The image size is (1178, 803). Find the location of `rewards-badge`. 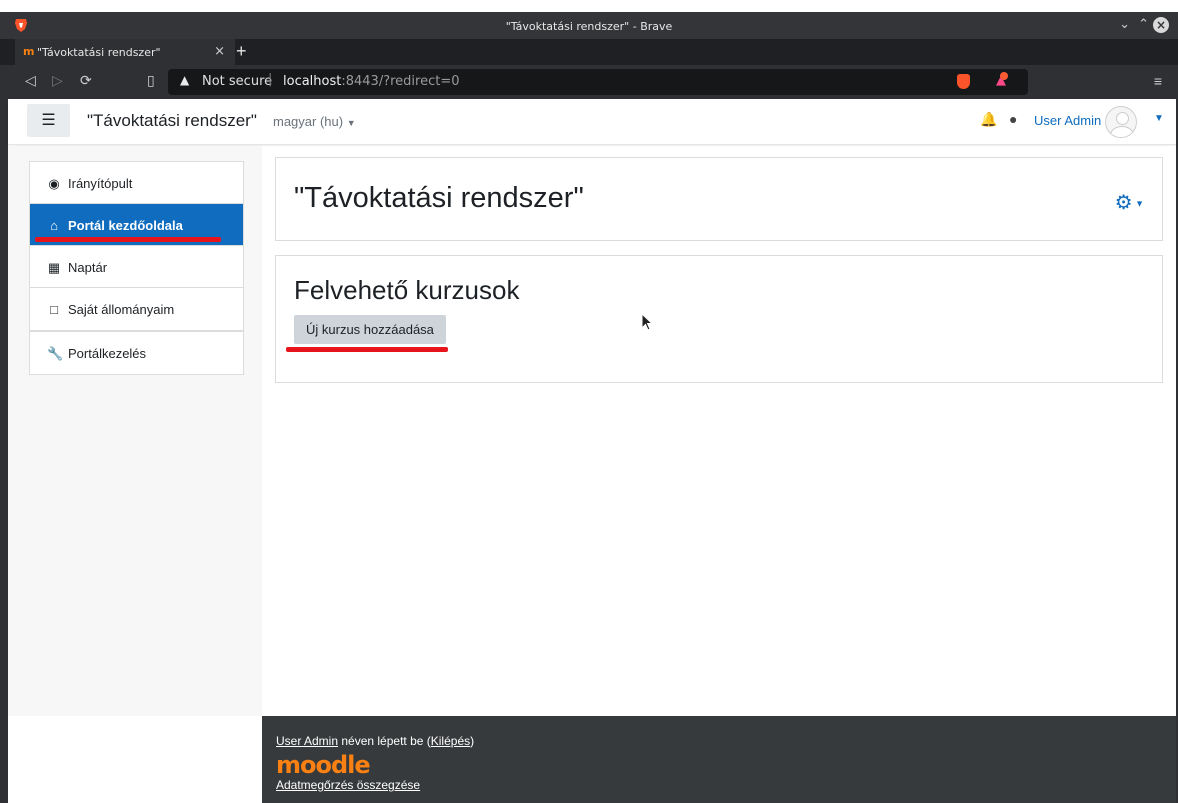

rewards-badge is located at coordinates (1004, 76).